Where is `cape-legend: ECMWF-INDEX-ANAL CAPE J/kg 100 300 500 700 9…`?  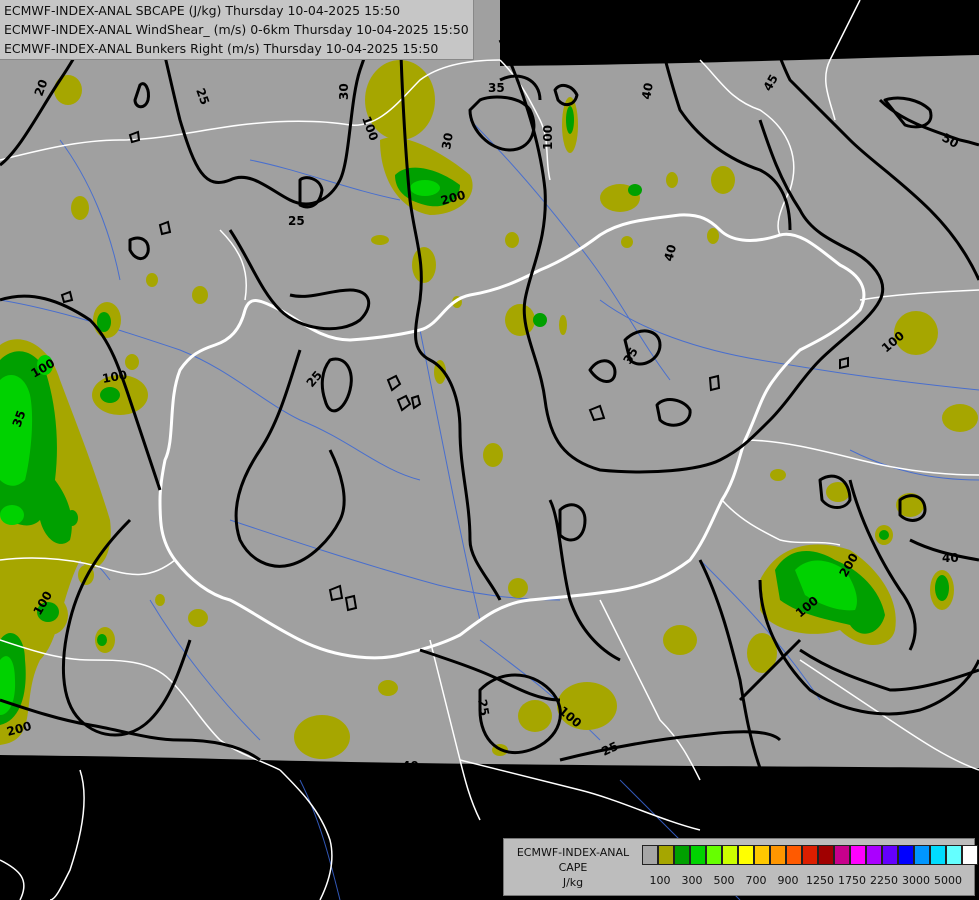 cape-legend: ECMWF-INDEX-ANAL CAPE J/kg 100 300 500 700 9… is located at coordinates (740, 867).